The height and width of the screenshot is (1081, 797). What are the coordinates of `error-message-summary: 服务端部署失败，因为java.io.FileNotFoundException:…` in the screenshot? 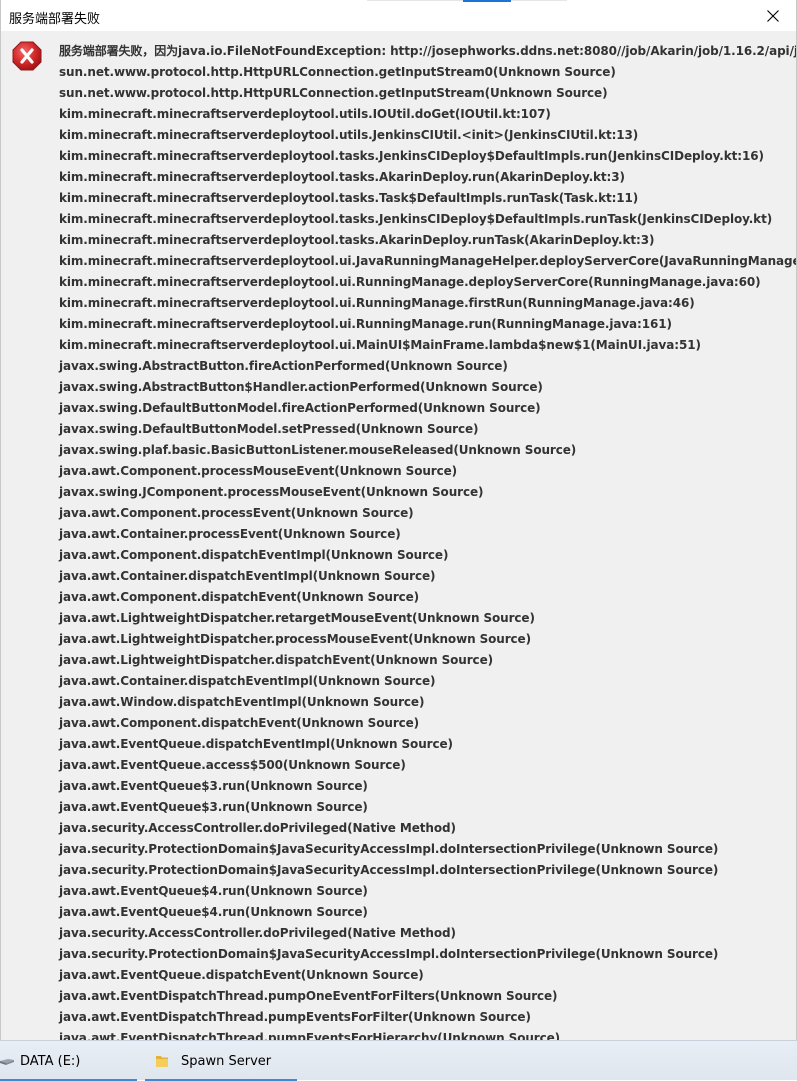 It's located at (428, 51).